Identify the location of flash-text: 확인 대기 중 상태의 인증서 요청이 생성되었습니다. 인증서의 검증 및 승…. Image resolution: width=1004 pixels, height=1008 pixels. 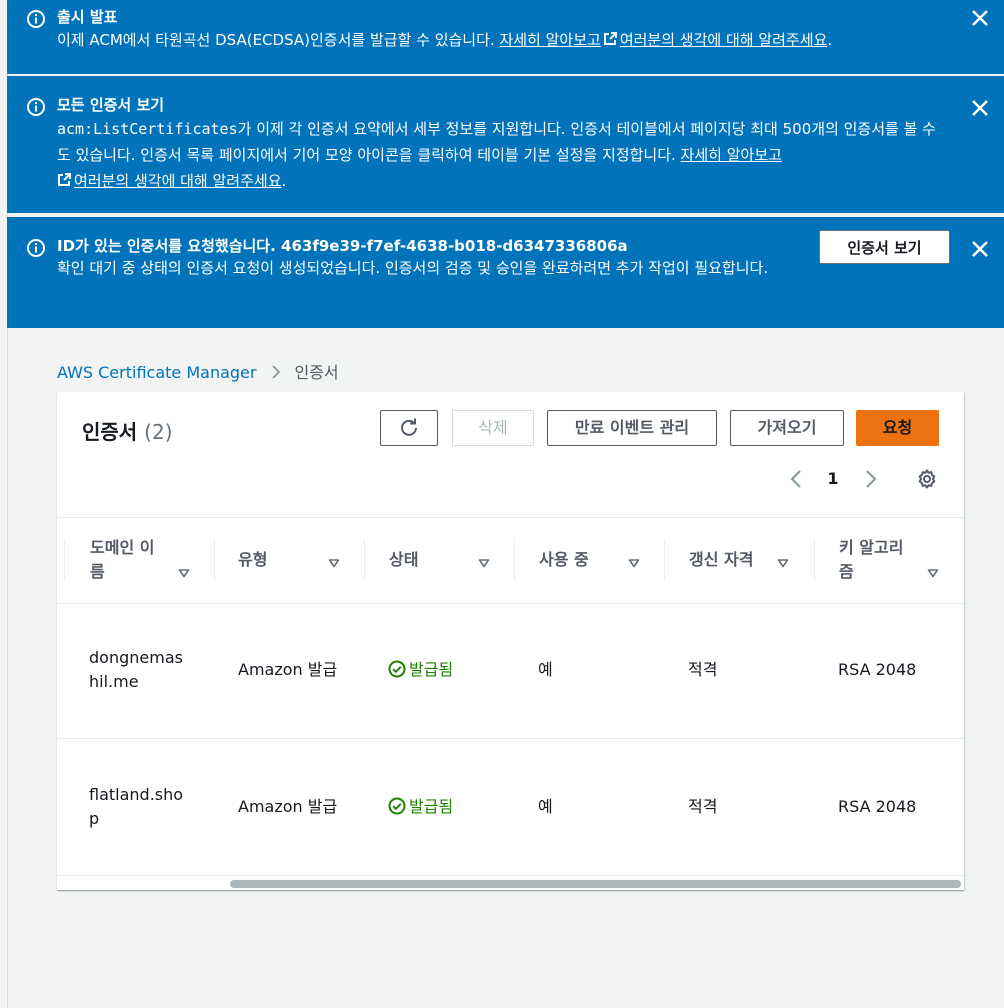
(413, 268).